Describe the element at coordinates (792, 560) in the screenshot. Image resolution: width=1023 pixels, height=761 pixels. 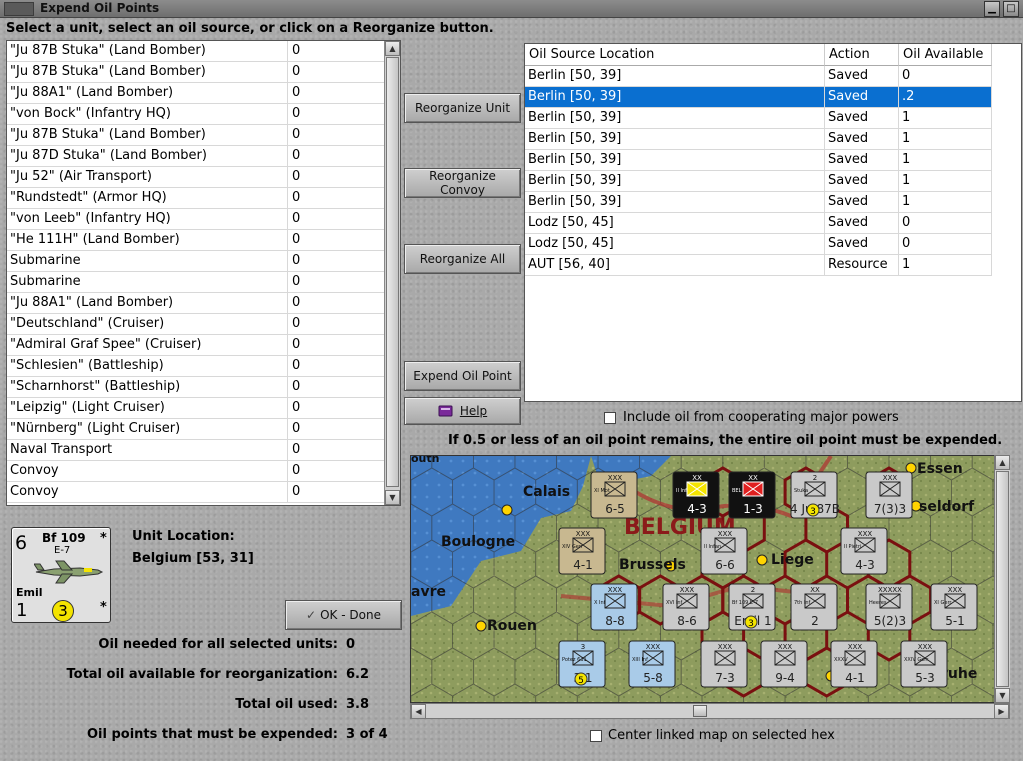
I see `map-label-liege: Liege` at that location.